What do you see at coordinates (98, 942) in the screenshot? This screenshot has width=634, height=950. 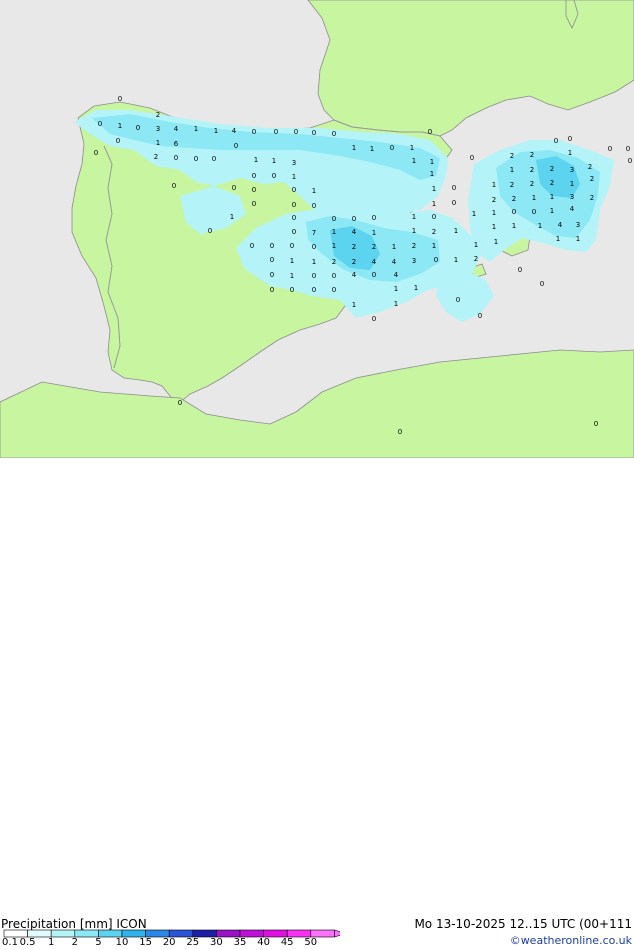 I see `scale-tick-4: 5` at bounding box center [98, 942].